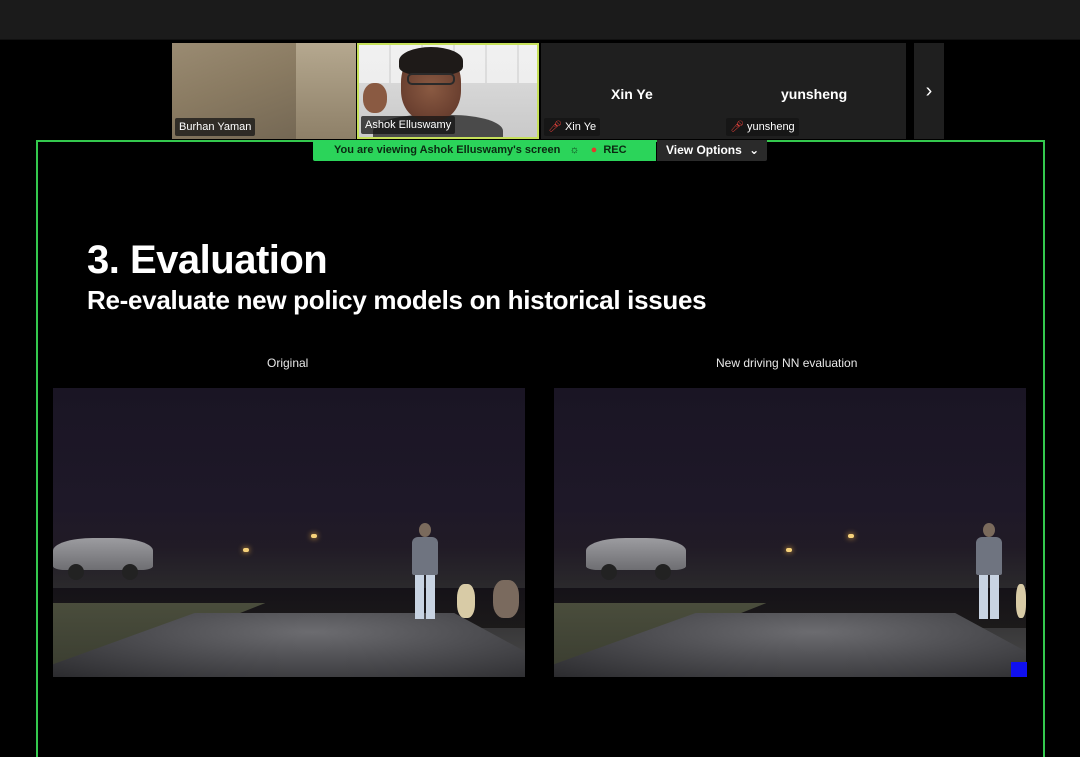 The width and height of the screenshot is (1080, 757). I want to click on annotation-marker, so click(1019, 669).